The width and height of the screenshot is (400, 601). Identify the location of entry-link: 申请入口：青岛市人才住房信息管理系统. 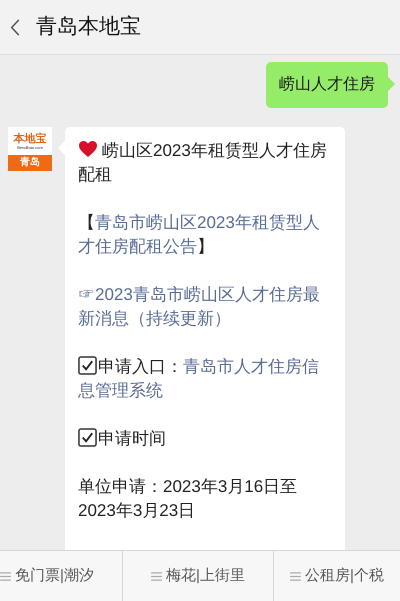
(204, 379).